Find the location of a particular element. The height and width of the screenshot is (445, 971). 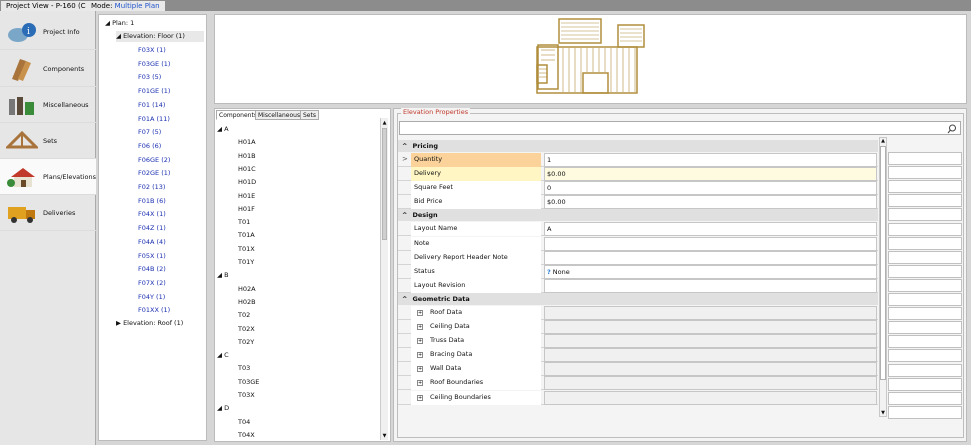

property-value: ? None is located at coordinates (710, 271).